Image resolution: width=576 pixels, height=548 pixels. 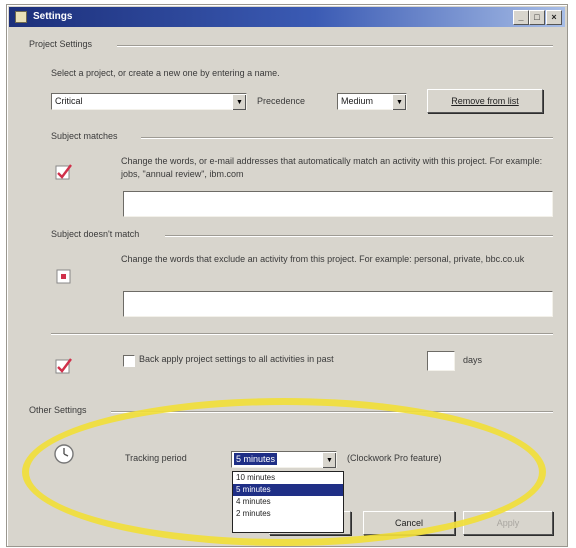 I want to click on dropdown-option: 10 minutes, so click(x=288, y=478).